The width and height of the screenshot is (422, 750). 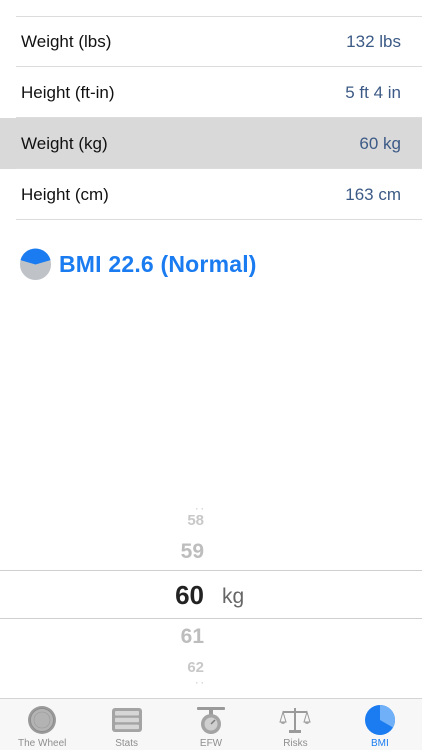 I want to click on tab-label: Stats, so click(x=126, y=743).